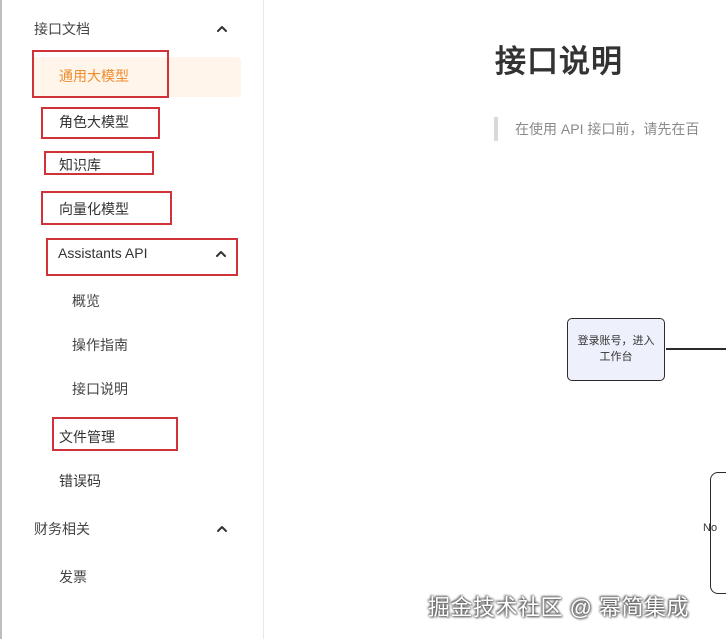 This screenshot has width=726, height=639. I want to click on sidebar-item-api-desc: 接口说明, so click(100, 389).